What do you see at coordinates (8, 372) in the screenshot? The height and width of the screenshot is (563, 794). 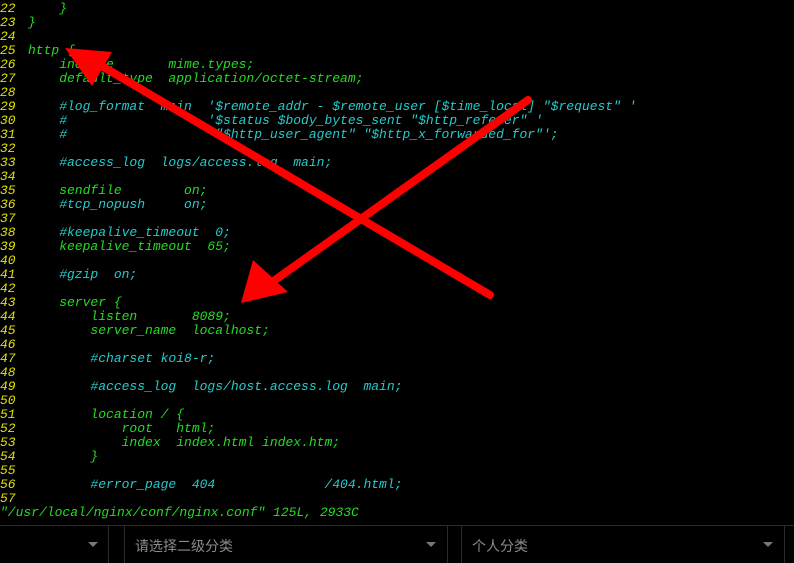 I see `line-number: 48` at bounding box center [8, 372].